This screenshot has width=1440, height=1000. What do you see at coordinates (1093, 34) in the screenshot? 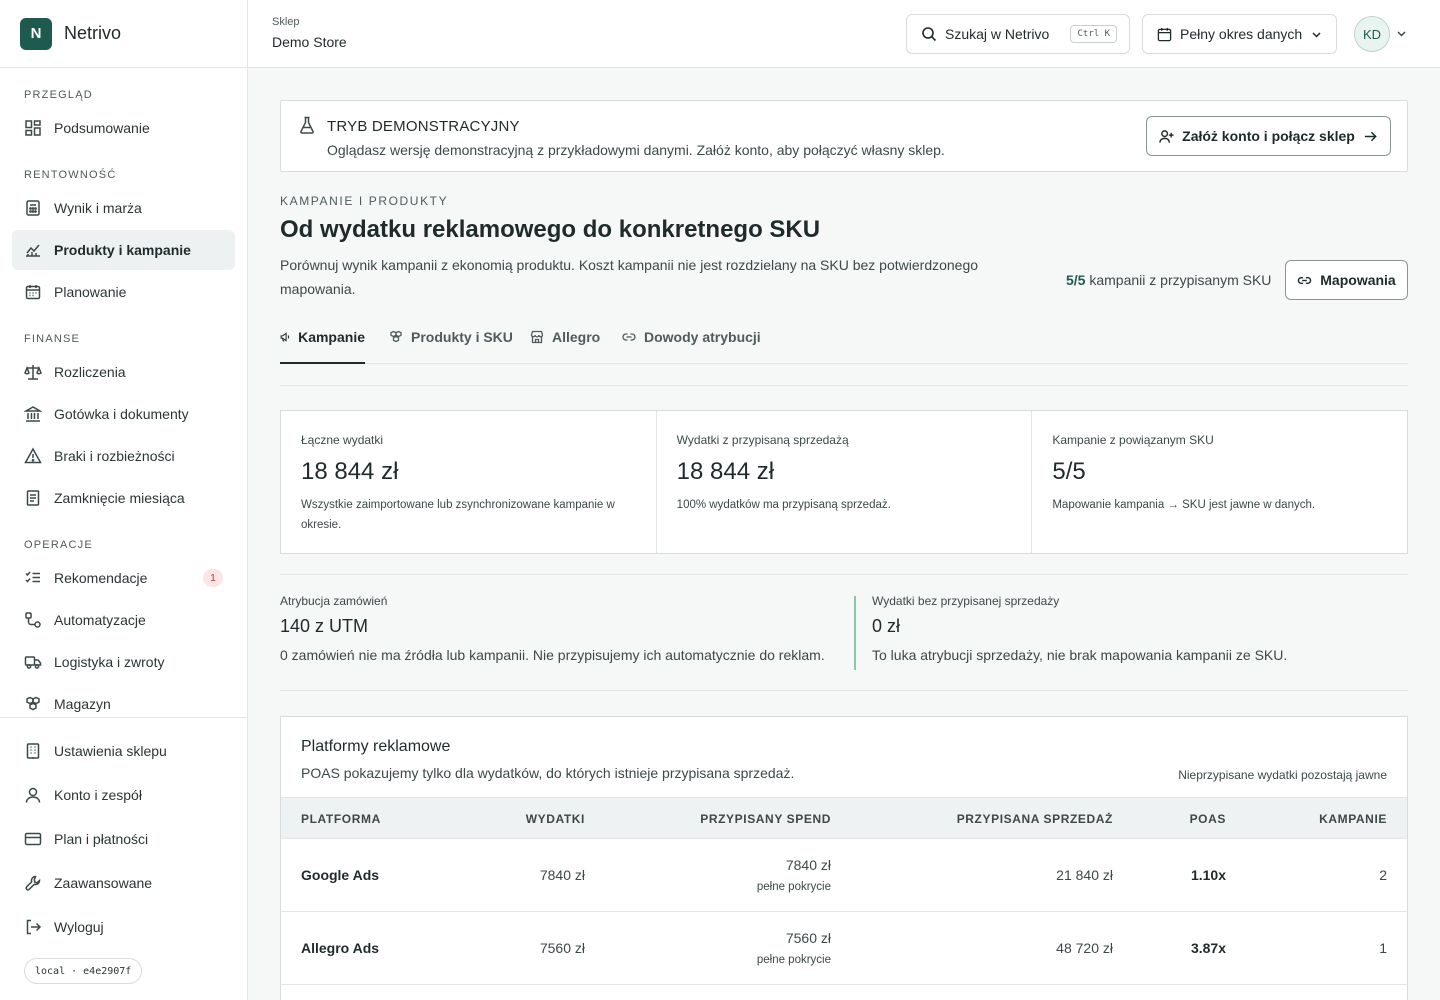
I see `search-shortcut: Ctrl K` at bounding box center [1093, 34].